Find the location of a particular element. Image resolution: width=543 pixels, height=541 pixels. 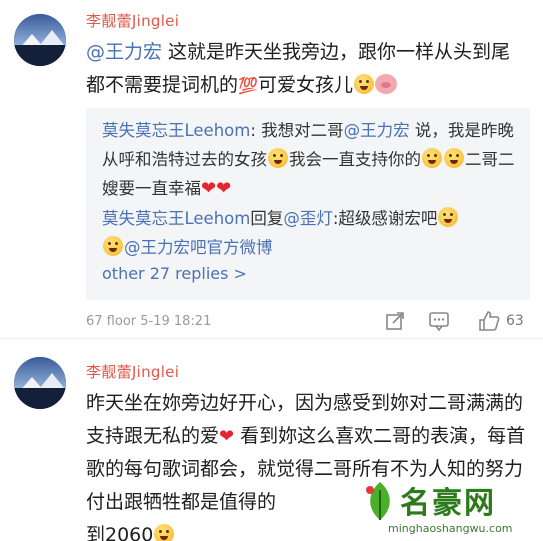

repost-icon is located at coordinates (395, 321).